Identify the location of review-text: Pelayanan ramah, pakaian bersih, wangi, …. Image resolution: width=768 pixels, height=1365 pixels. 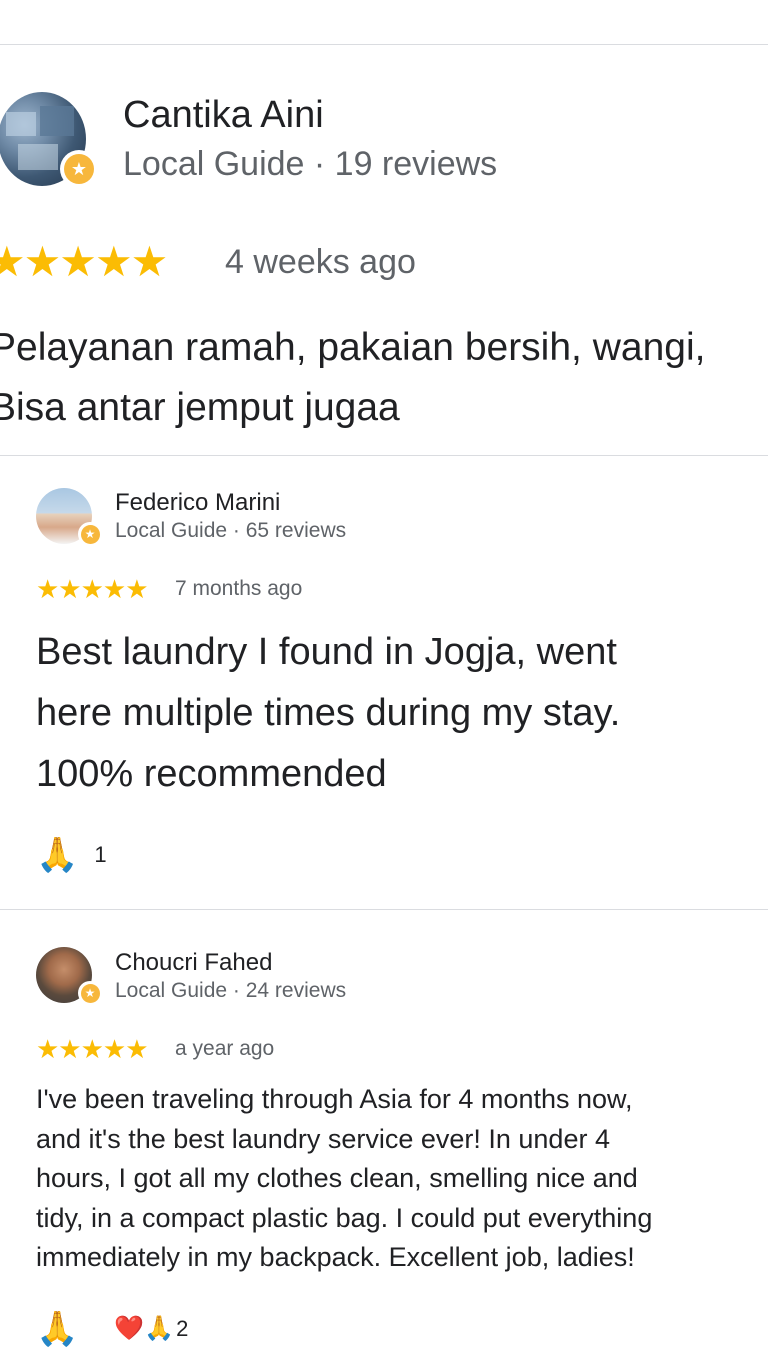
(352, 378).